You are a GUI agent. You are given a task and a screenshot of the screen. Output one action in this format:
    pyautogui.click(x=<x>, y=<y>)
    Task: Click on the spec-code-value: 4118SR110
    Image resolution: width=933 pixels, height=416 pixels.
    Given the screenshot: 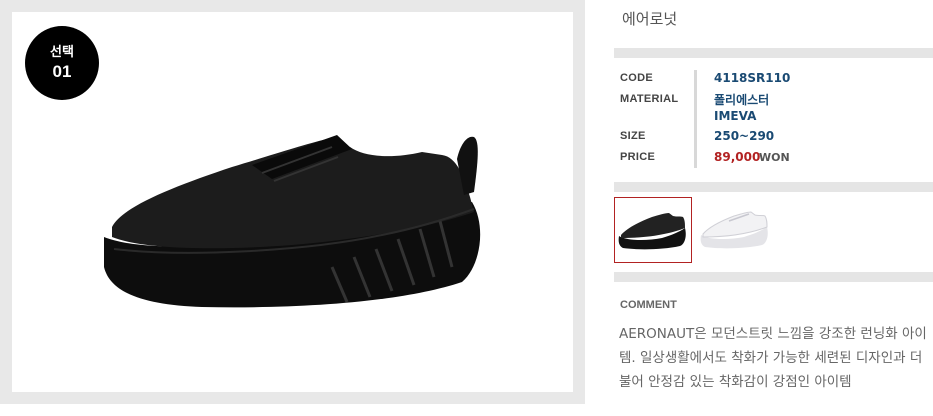 What is the action you would take?
    pyautogui.click(x=752, y=78)
    